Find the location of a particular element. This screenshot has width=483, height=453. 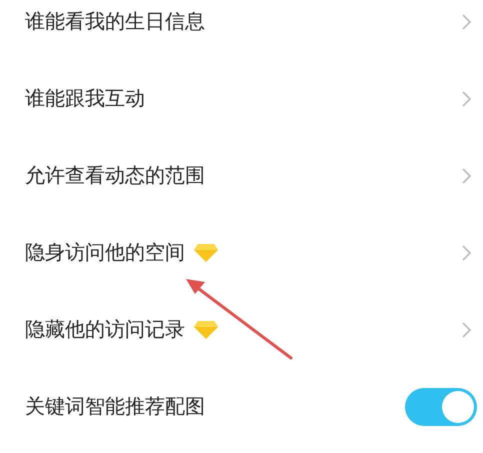

settings-row: 谁能看我的生日信息 is located at coordinates (241, 30).